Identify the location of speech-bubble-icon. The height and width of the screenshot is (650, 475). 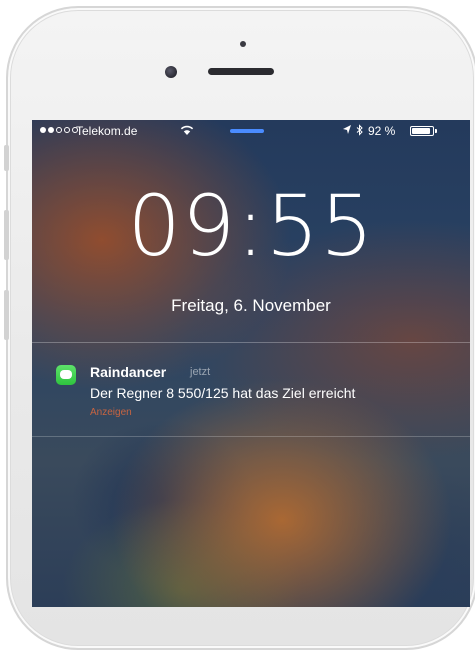
(66, 374).